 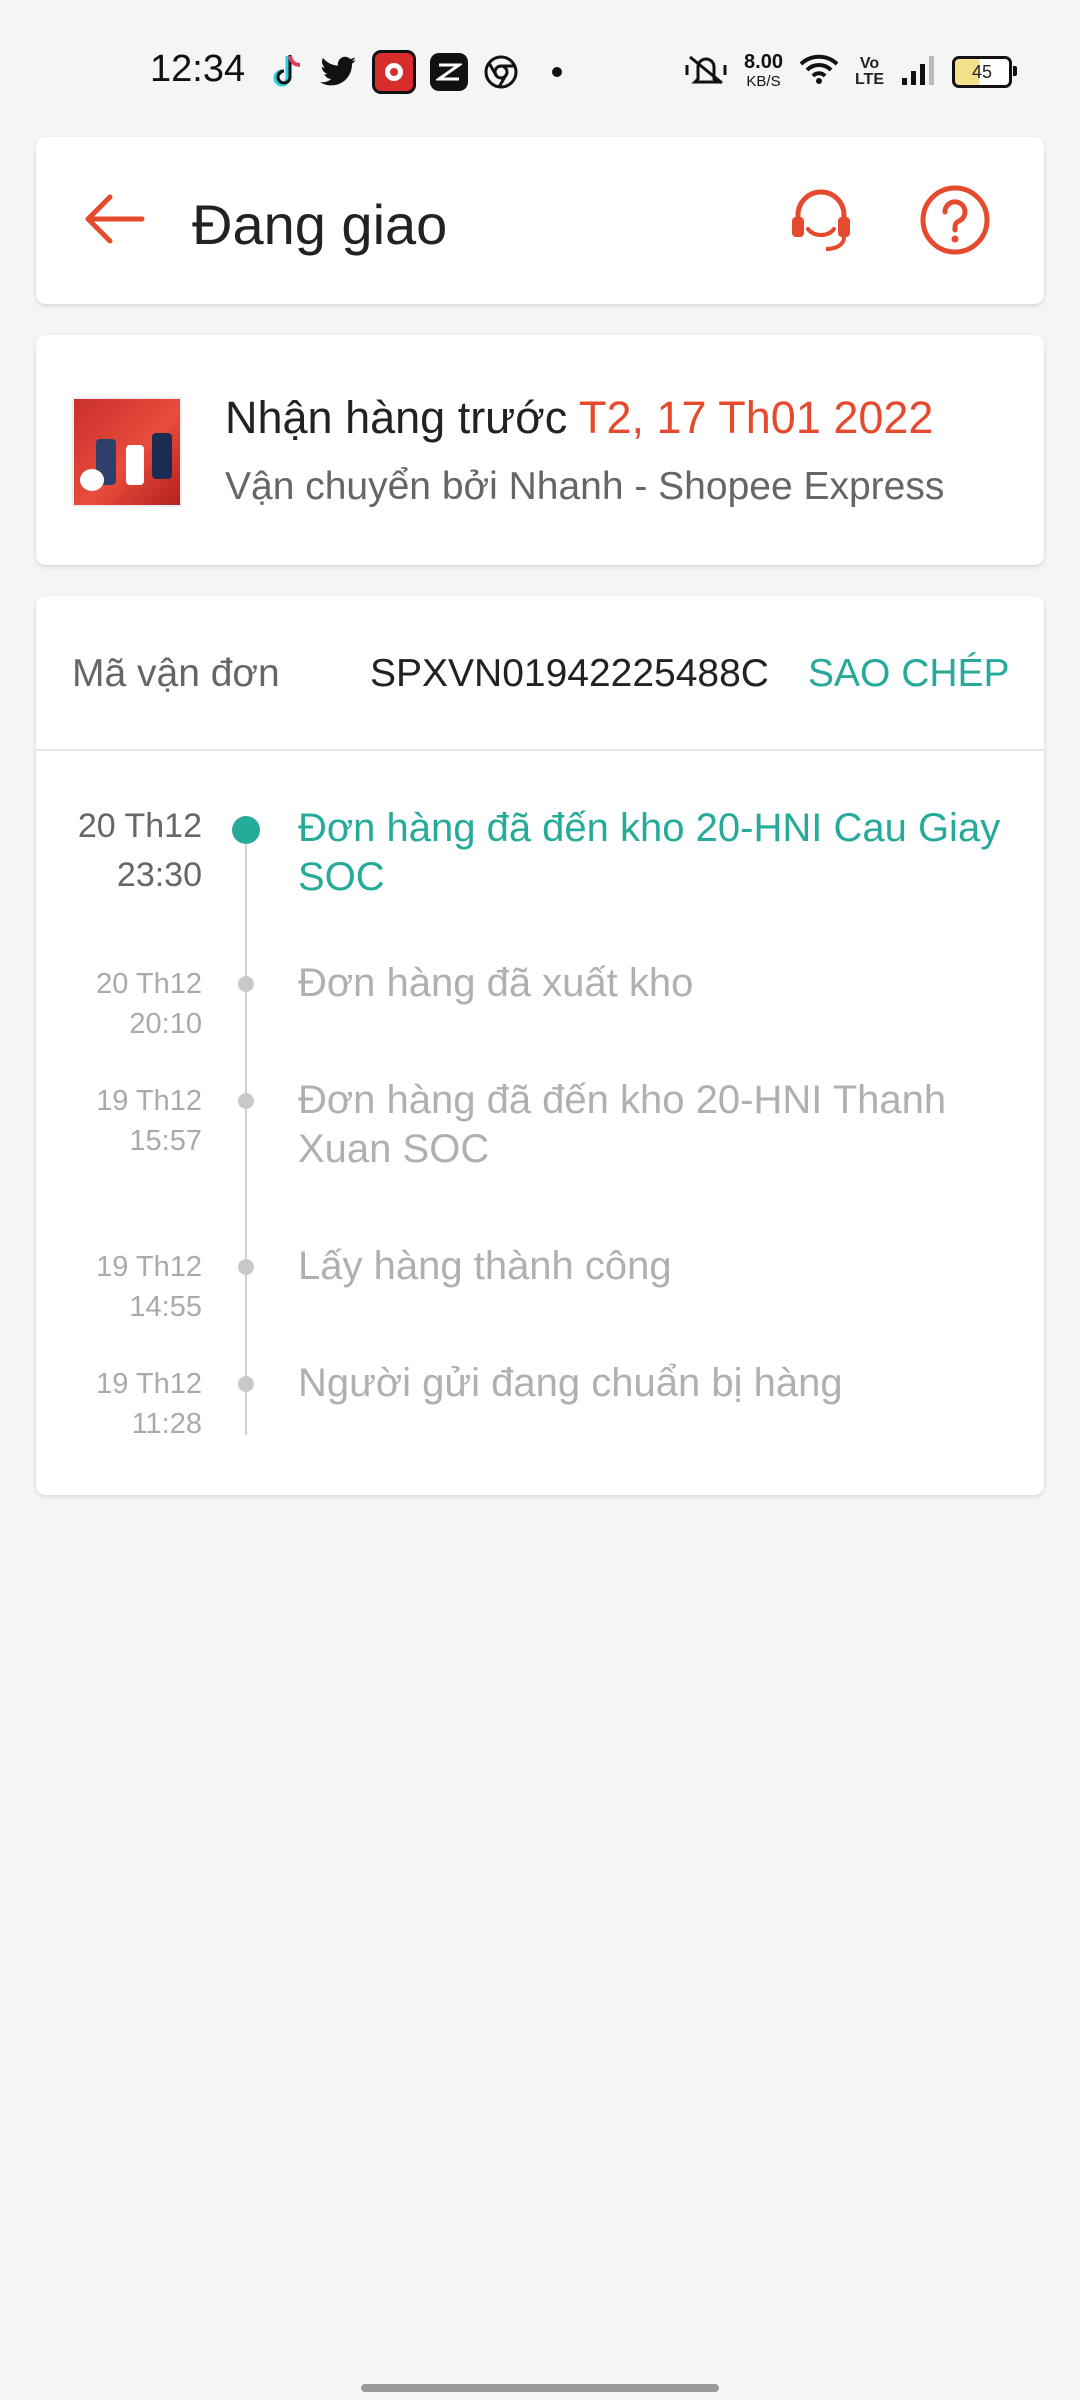 I want to click on chrome-icon, so click(x=501, y=72).